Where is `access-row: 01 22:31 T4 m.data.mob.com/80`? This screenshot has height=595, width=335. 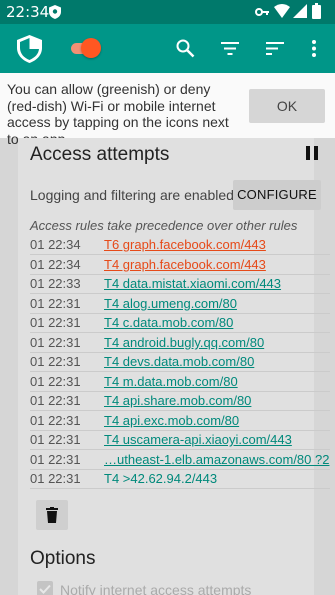
access-row: 01 22:31 T4 m.data.mob.com/80 is located at coordinates (180, 382).